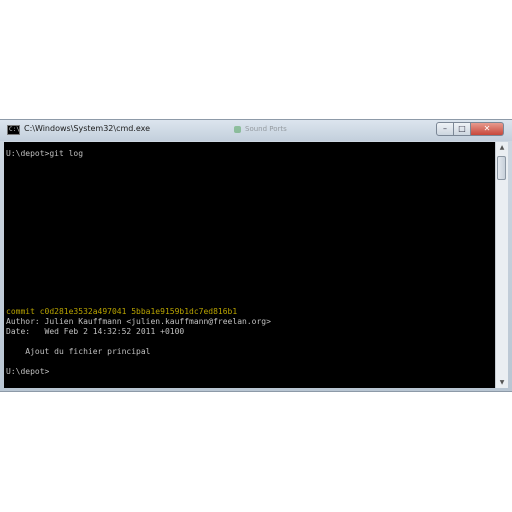 The image size is (512, 512). What do you see at coordinates (78, 351) in the screenshot?
I see `commit-message-line: Ajout du fichier principal` at bounding box center [78, 351].